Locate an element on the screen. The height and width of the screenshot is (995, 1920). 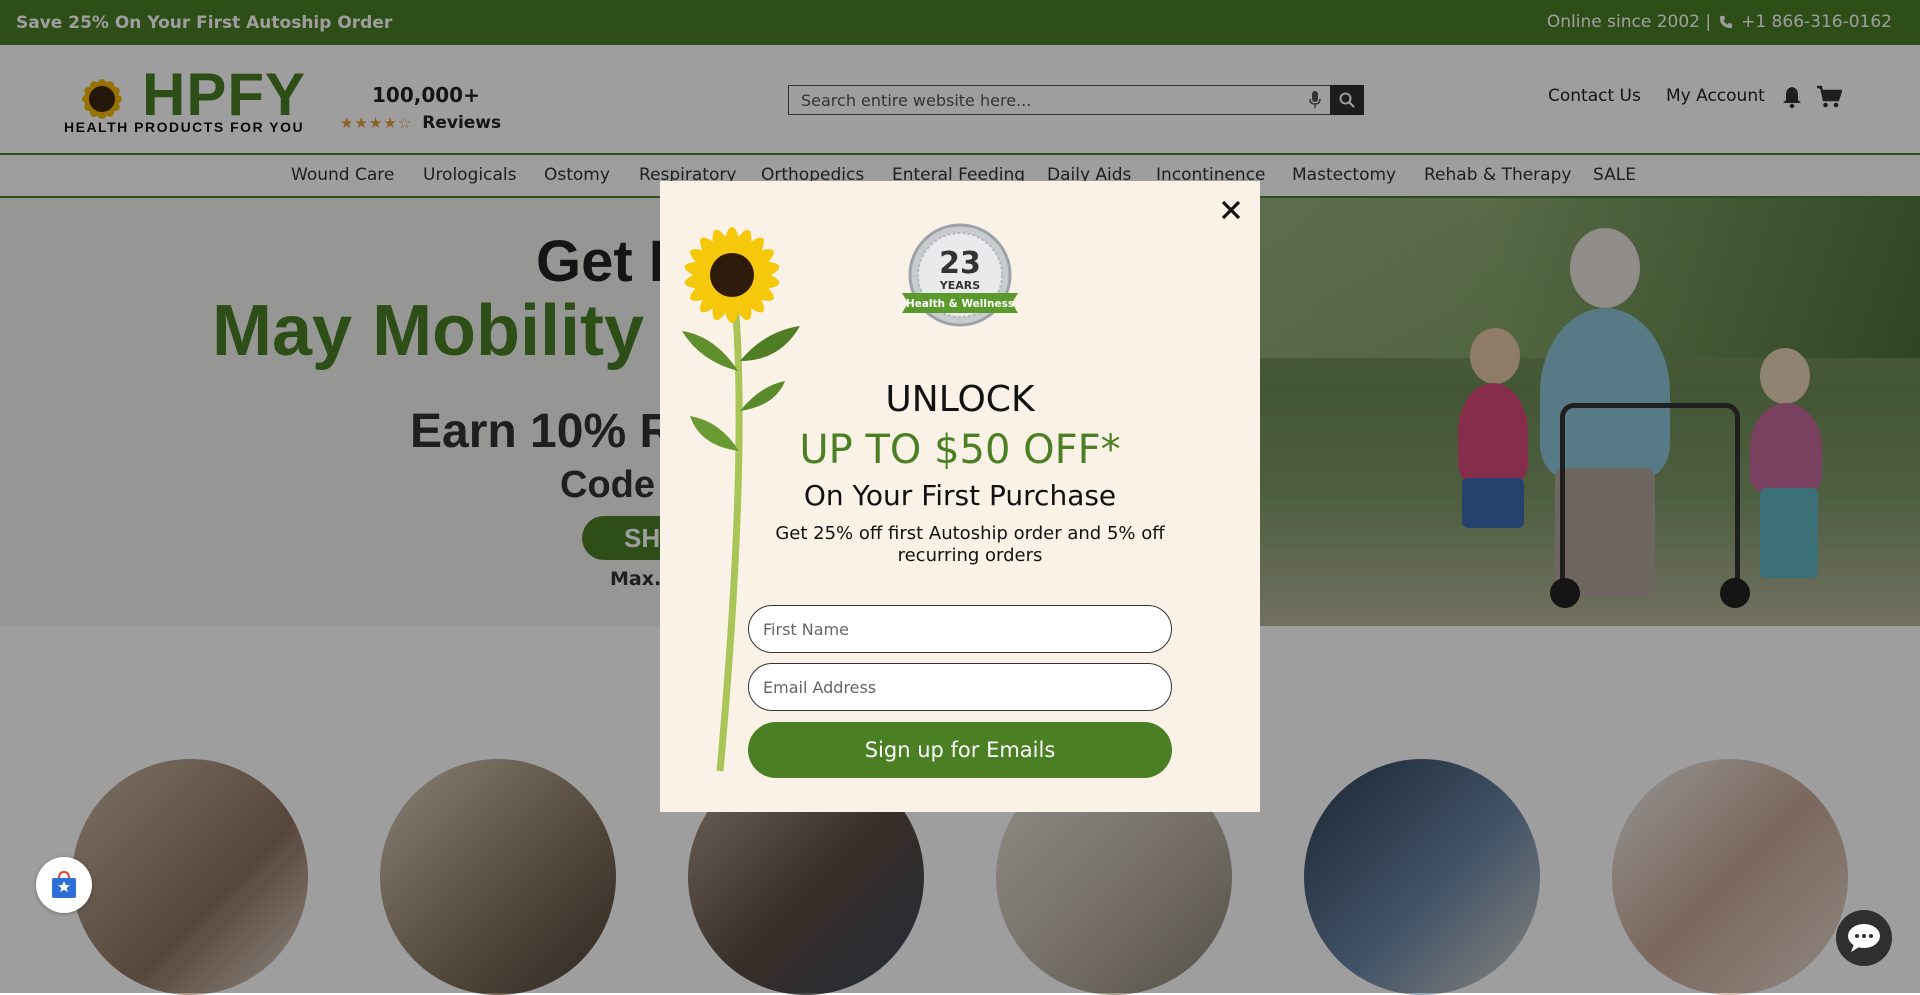
close-button is located at coordinates (1231, 210).